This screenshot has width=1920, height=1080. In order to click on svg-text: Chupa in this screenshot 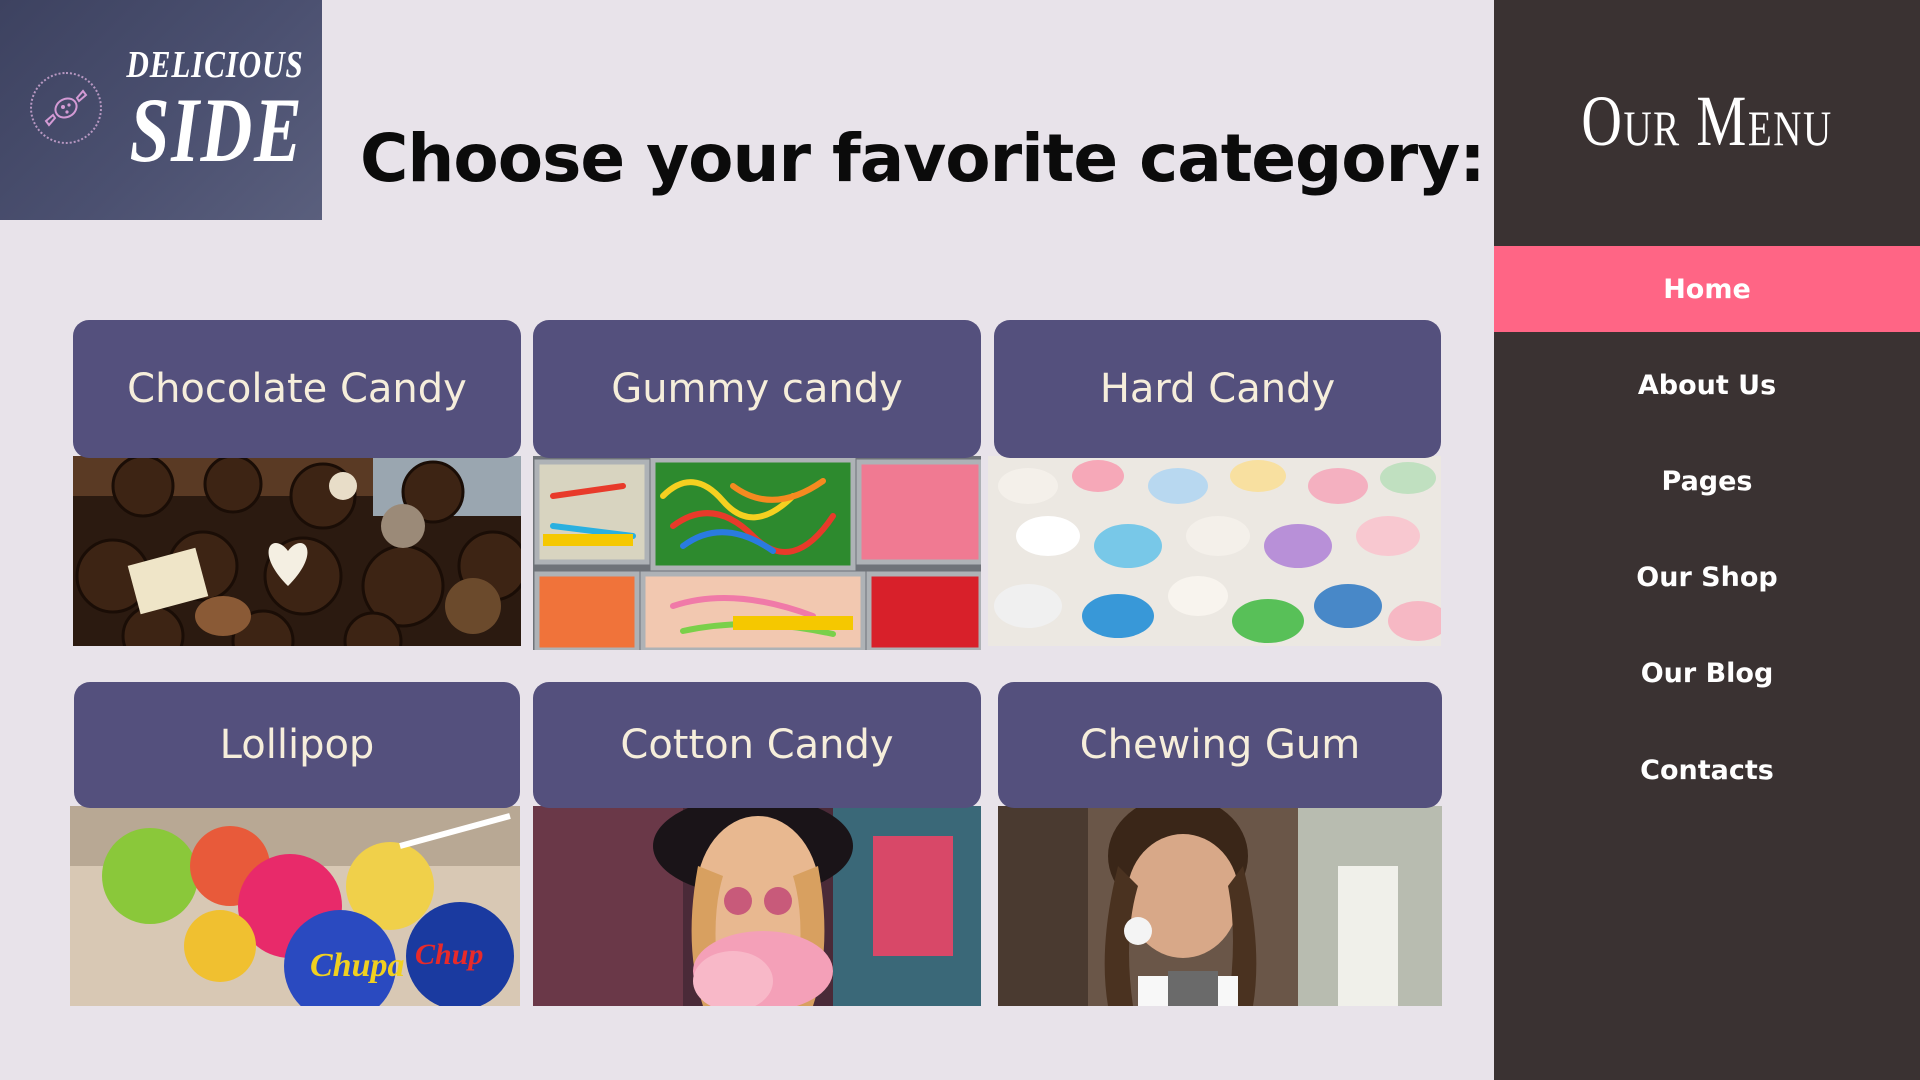, I will do `click(357, 965)`.